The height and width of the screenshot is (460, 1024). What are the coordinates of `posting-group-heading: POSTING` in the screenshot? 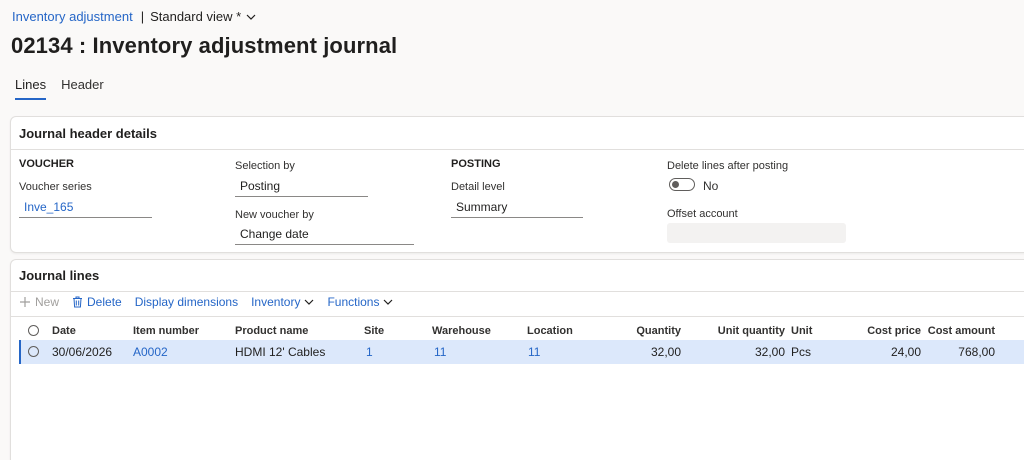 It's located at (476, 164).